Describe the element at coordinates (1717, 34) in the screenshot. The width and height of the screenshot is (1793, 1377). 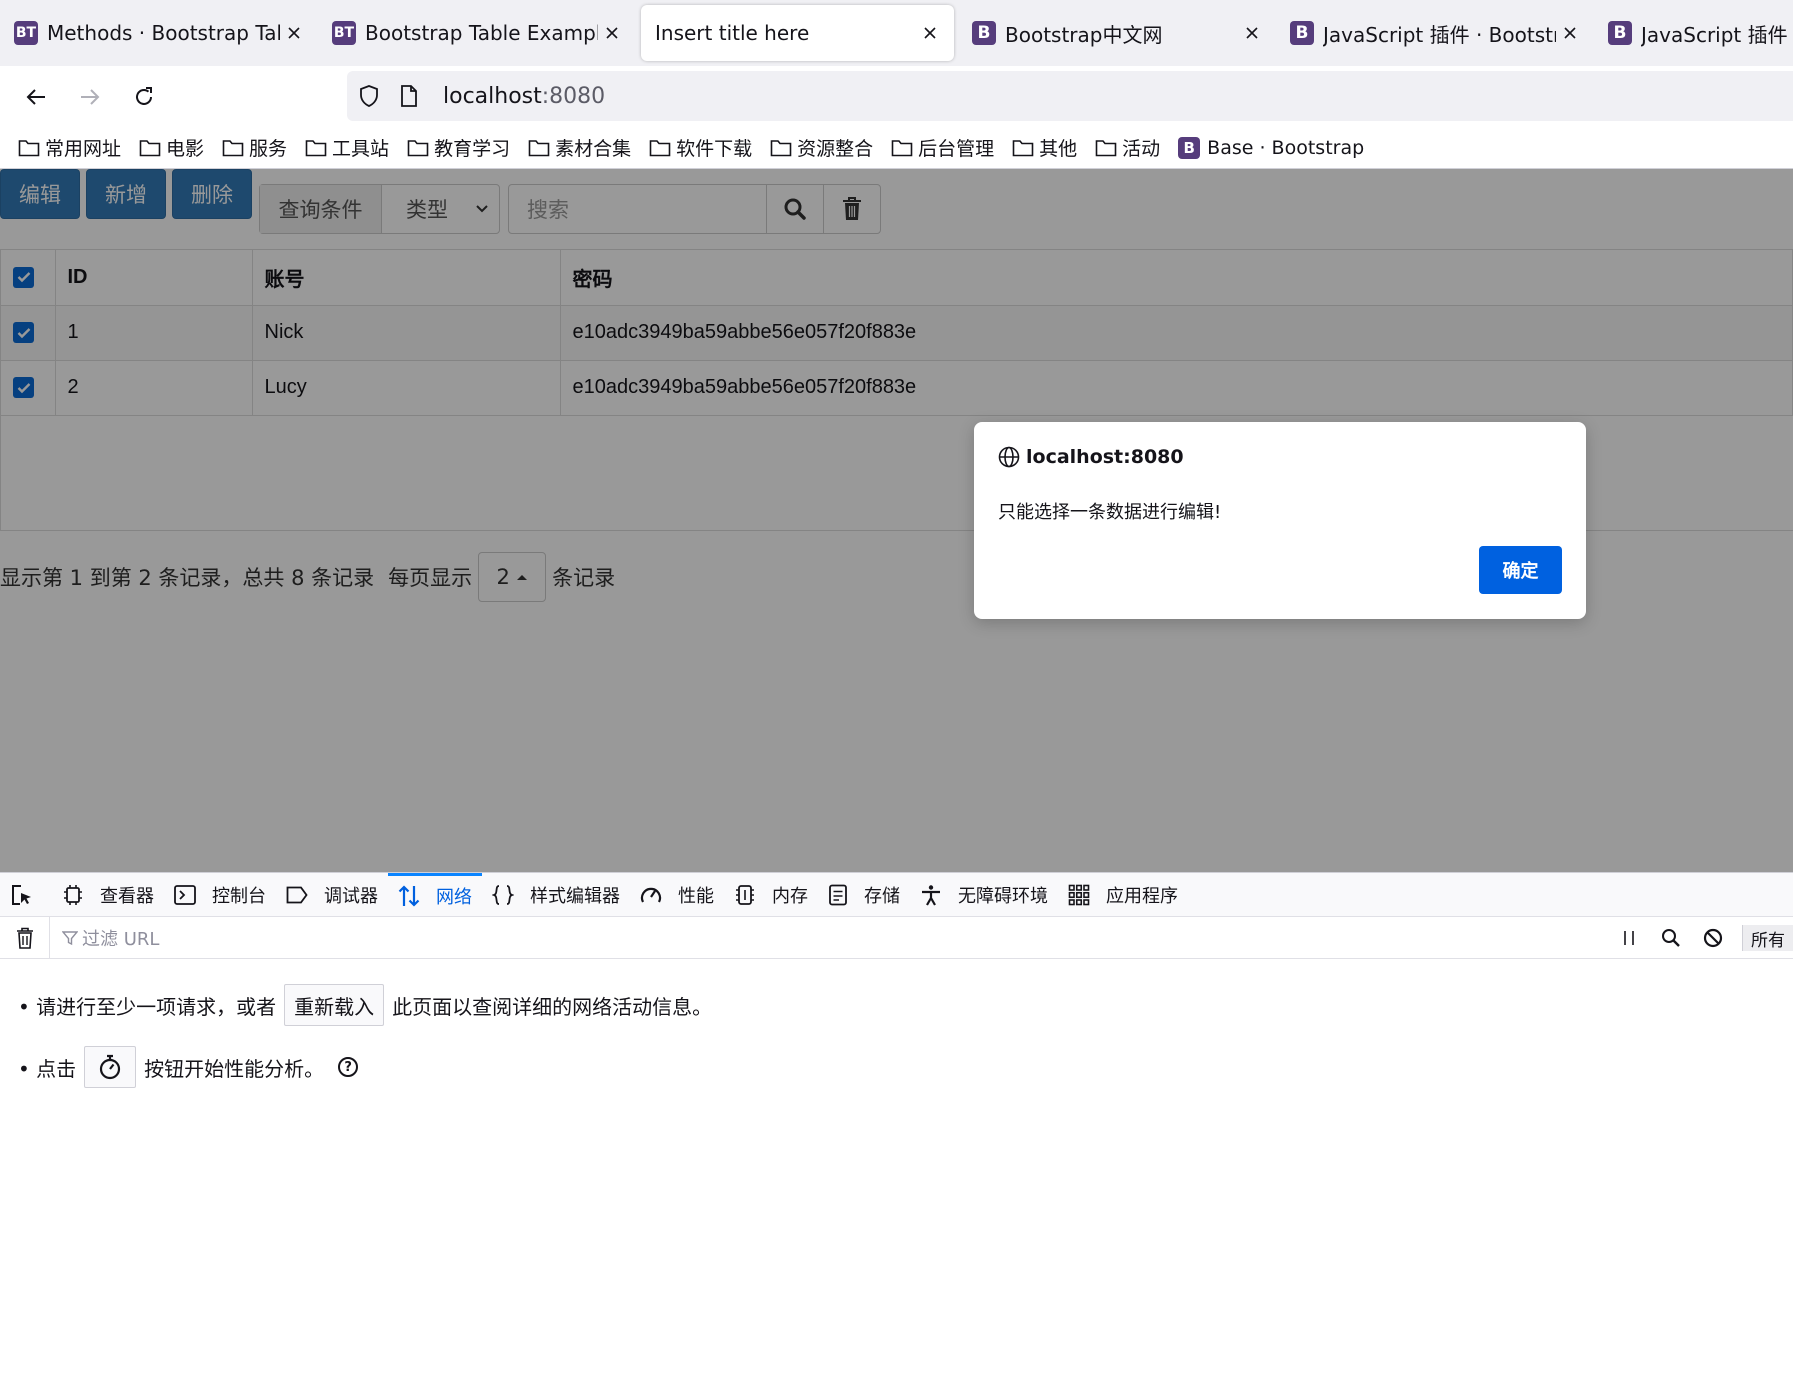
I see `tab-title: JavaScript 插件 · B` at that location.